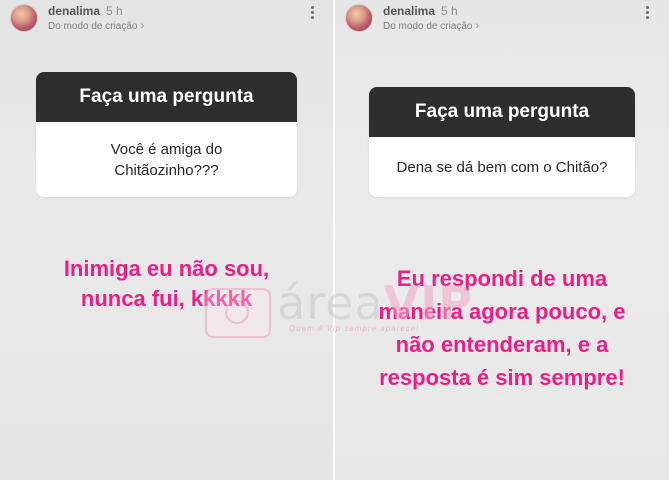 Image resolution: width=669 pixels, height=480 pixels. I want to click on question-text: Dena se dá bem com o Chitão?, so click(502, 167).